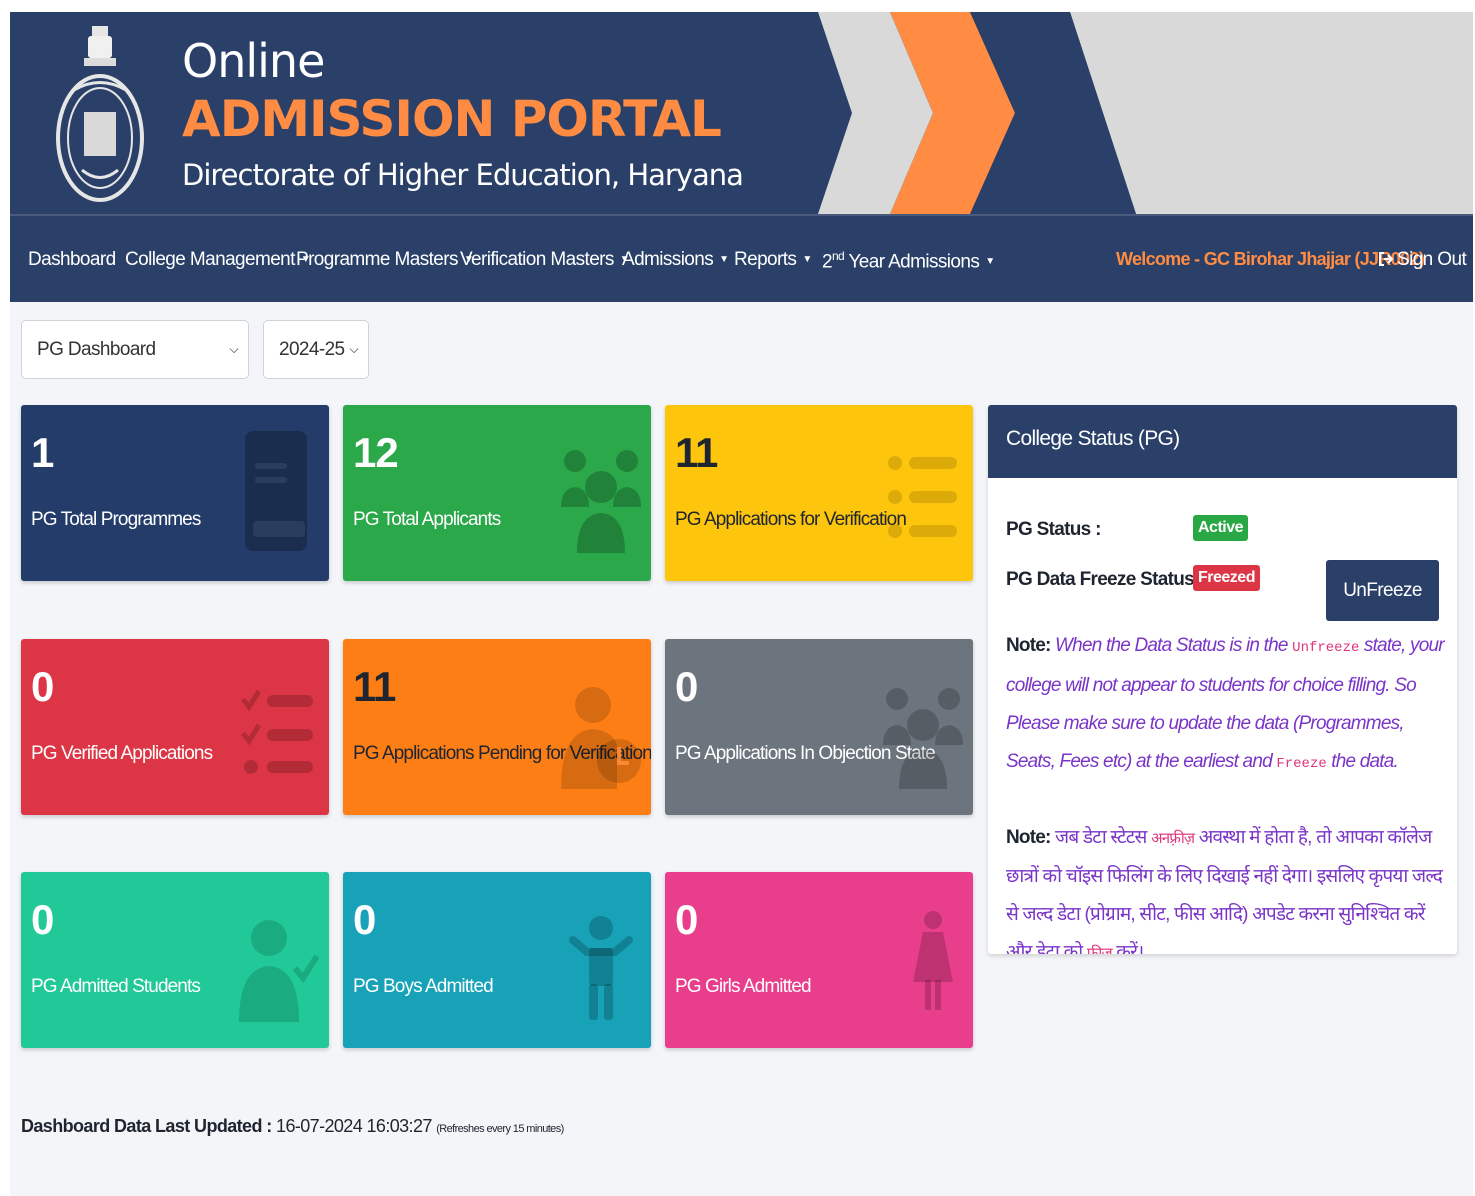  What do you see at coordinates (1432, 259) in the screenshot?
I see `sign-out-label: Sign Out` at bounding box center [1432, 259].